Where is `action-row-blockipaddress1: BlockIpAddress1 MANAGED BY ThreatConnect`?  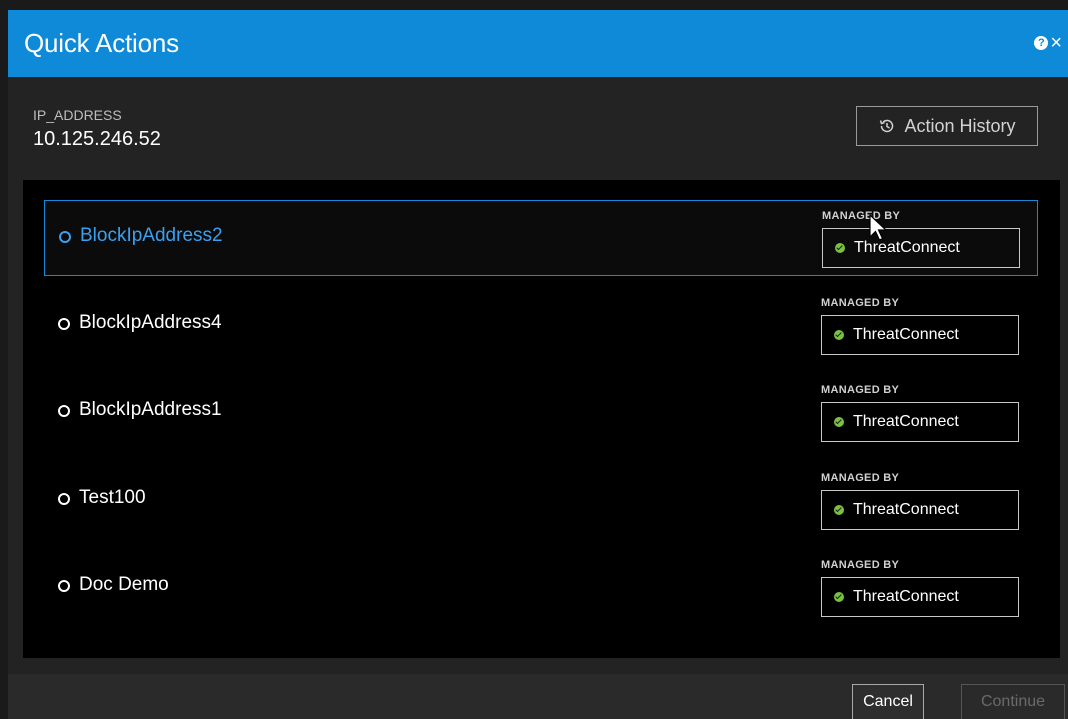
action-row-blockipaddress1: BlockIpAddress1 MANAGED BY ThreatConnect is located at coordinates (541, 413).